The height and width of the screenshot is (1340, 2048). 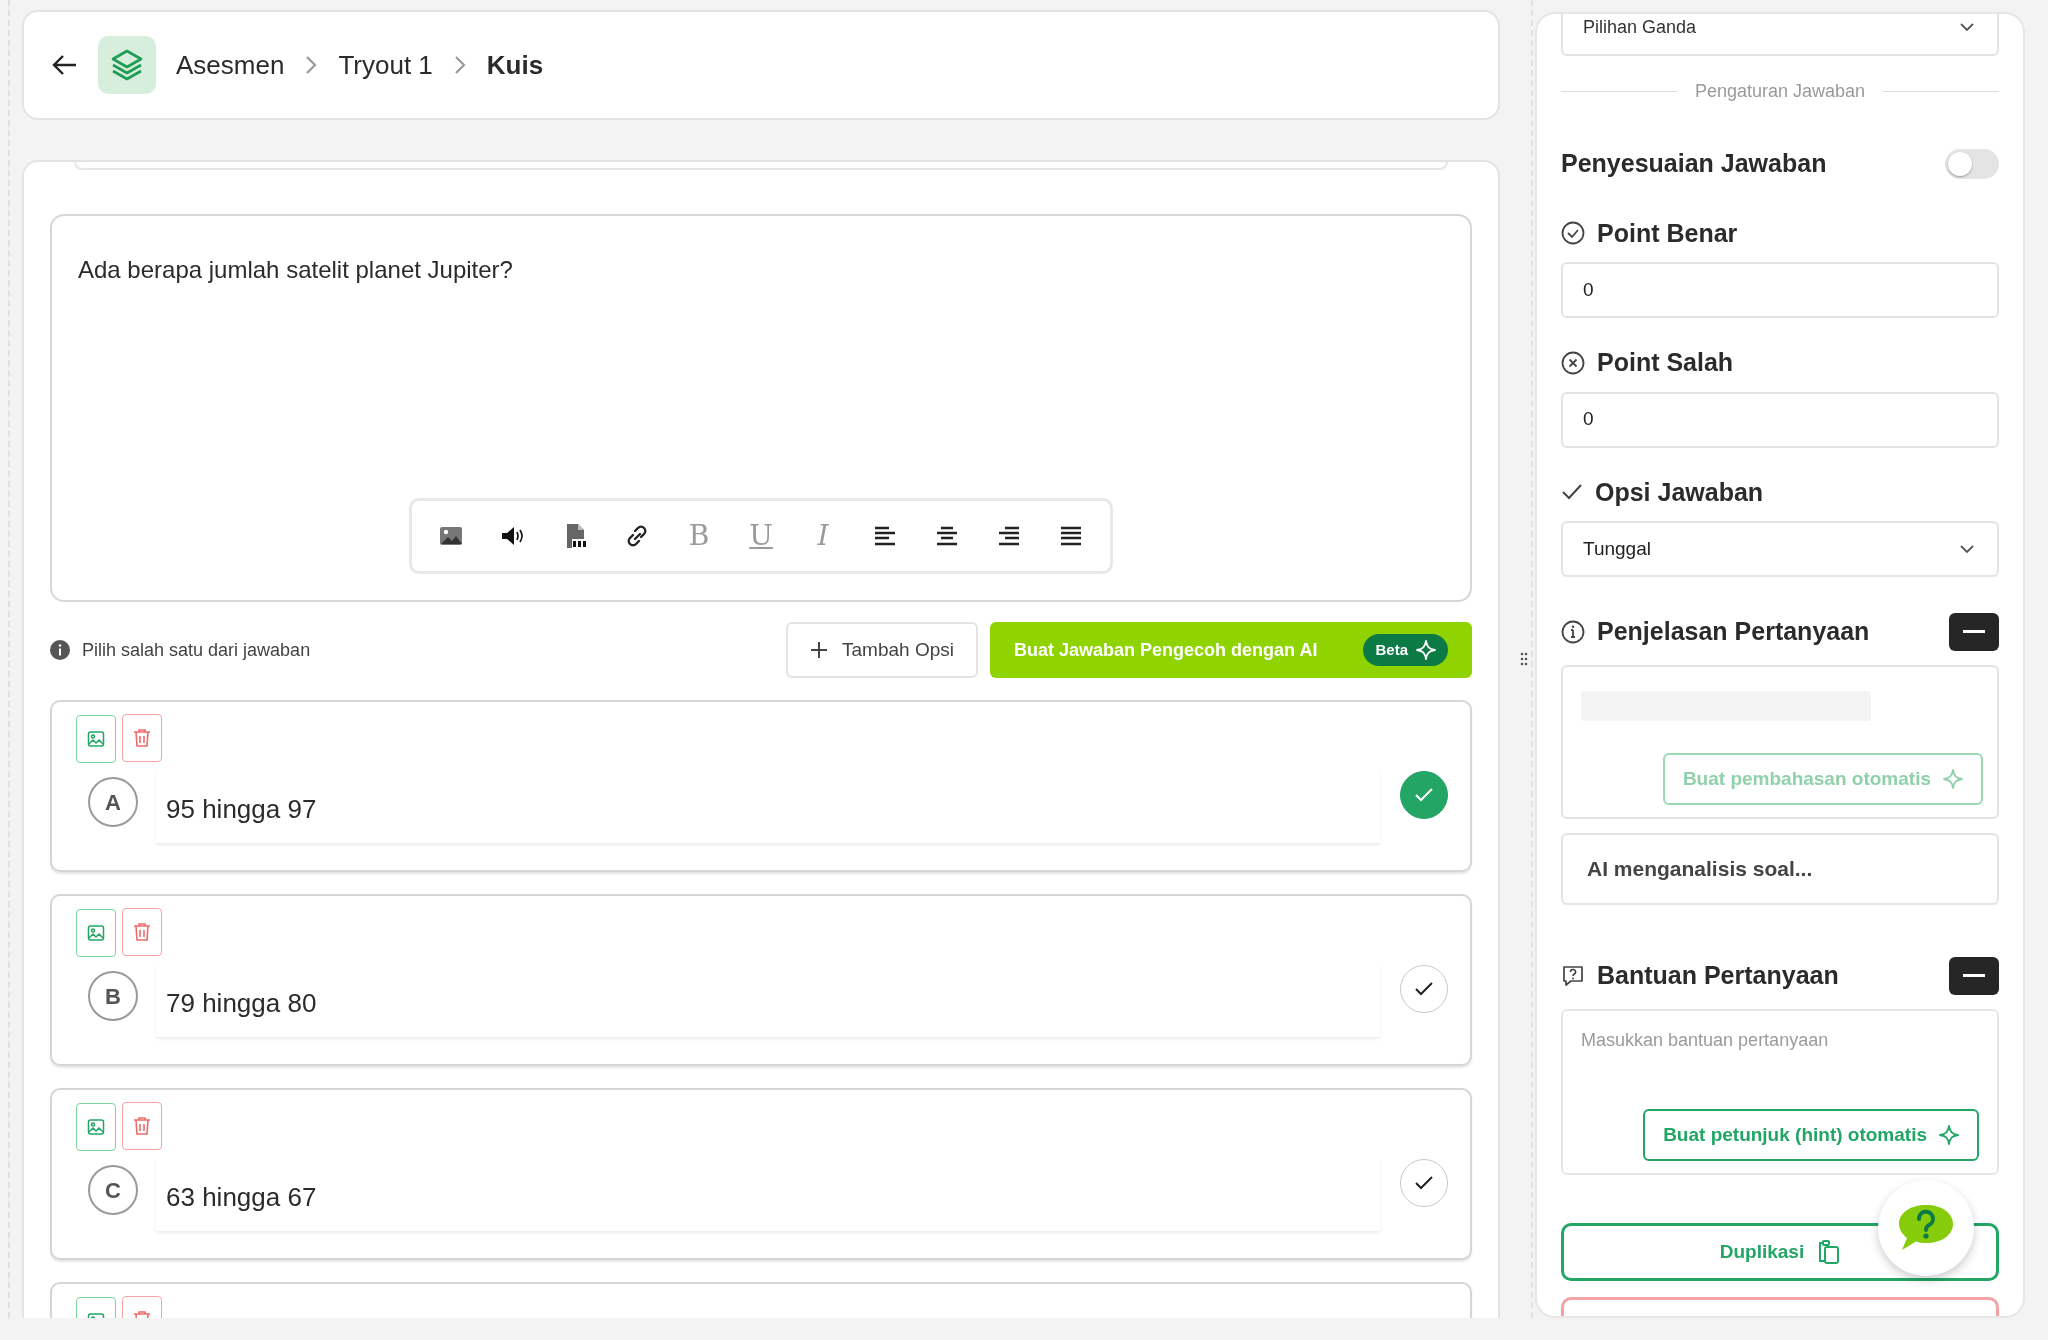 I want to click on drag-handle-icon, so click(x=1524, y=659).